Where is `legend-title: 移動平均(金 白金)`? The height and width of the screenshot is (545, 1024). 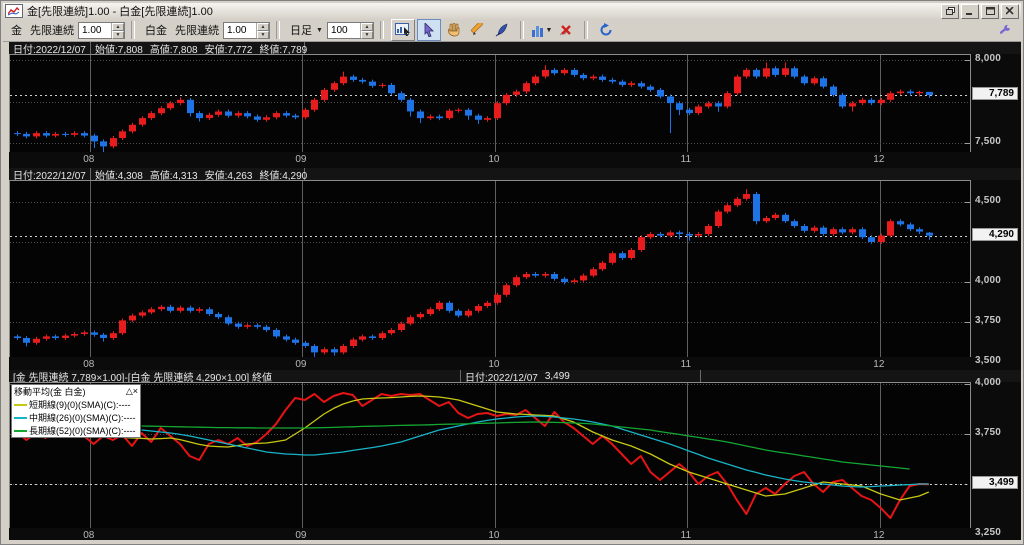
legend-title: 移動平均(金 白金) is located at coordinates (50, 392).